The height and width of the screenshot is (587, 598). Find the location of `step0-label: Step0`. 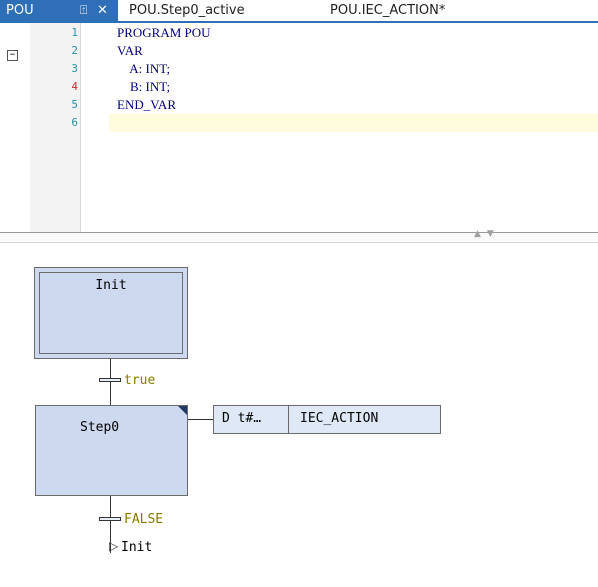

step0-label: Step0 is located at coordinates (100, 427).